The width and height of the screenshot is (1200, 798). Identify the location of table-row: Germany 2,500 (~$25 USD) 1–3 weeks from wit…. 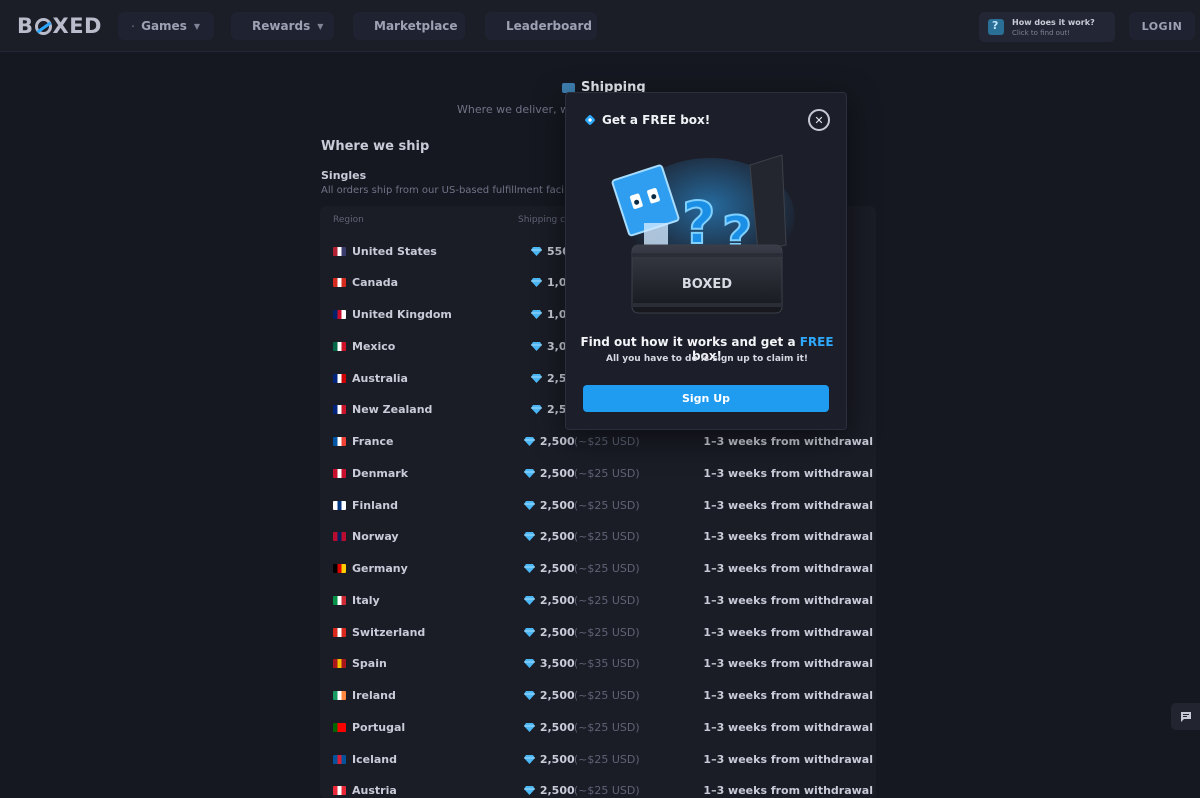
(603, 569).